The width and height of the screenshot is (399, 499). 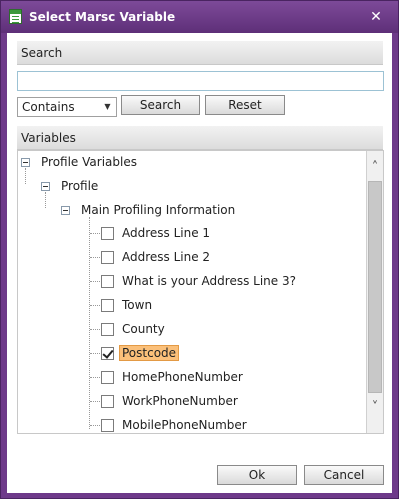 What do you see at coordinates (137, 305) in the screenshot?
I see `variable-item-label: Town` at bounding box center [137, 305].